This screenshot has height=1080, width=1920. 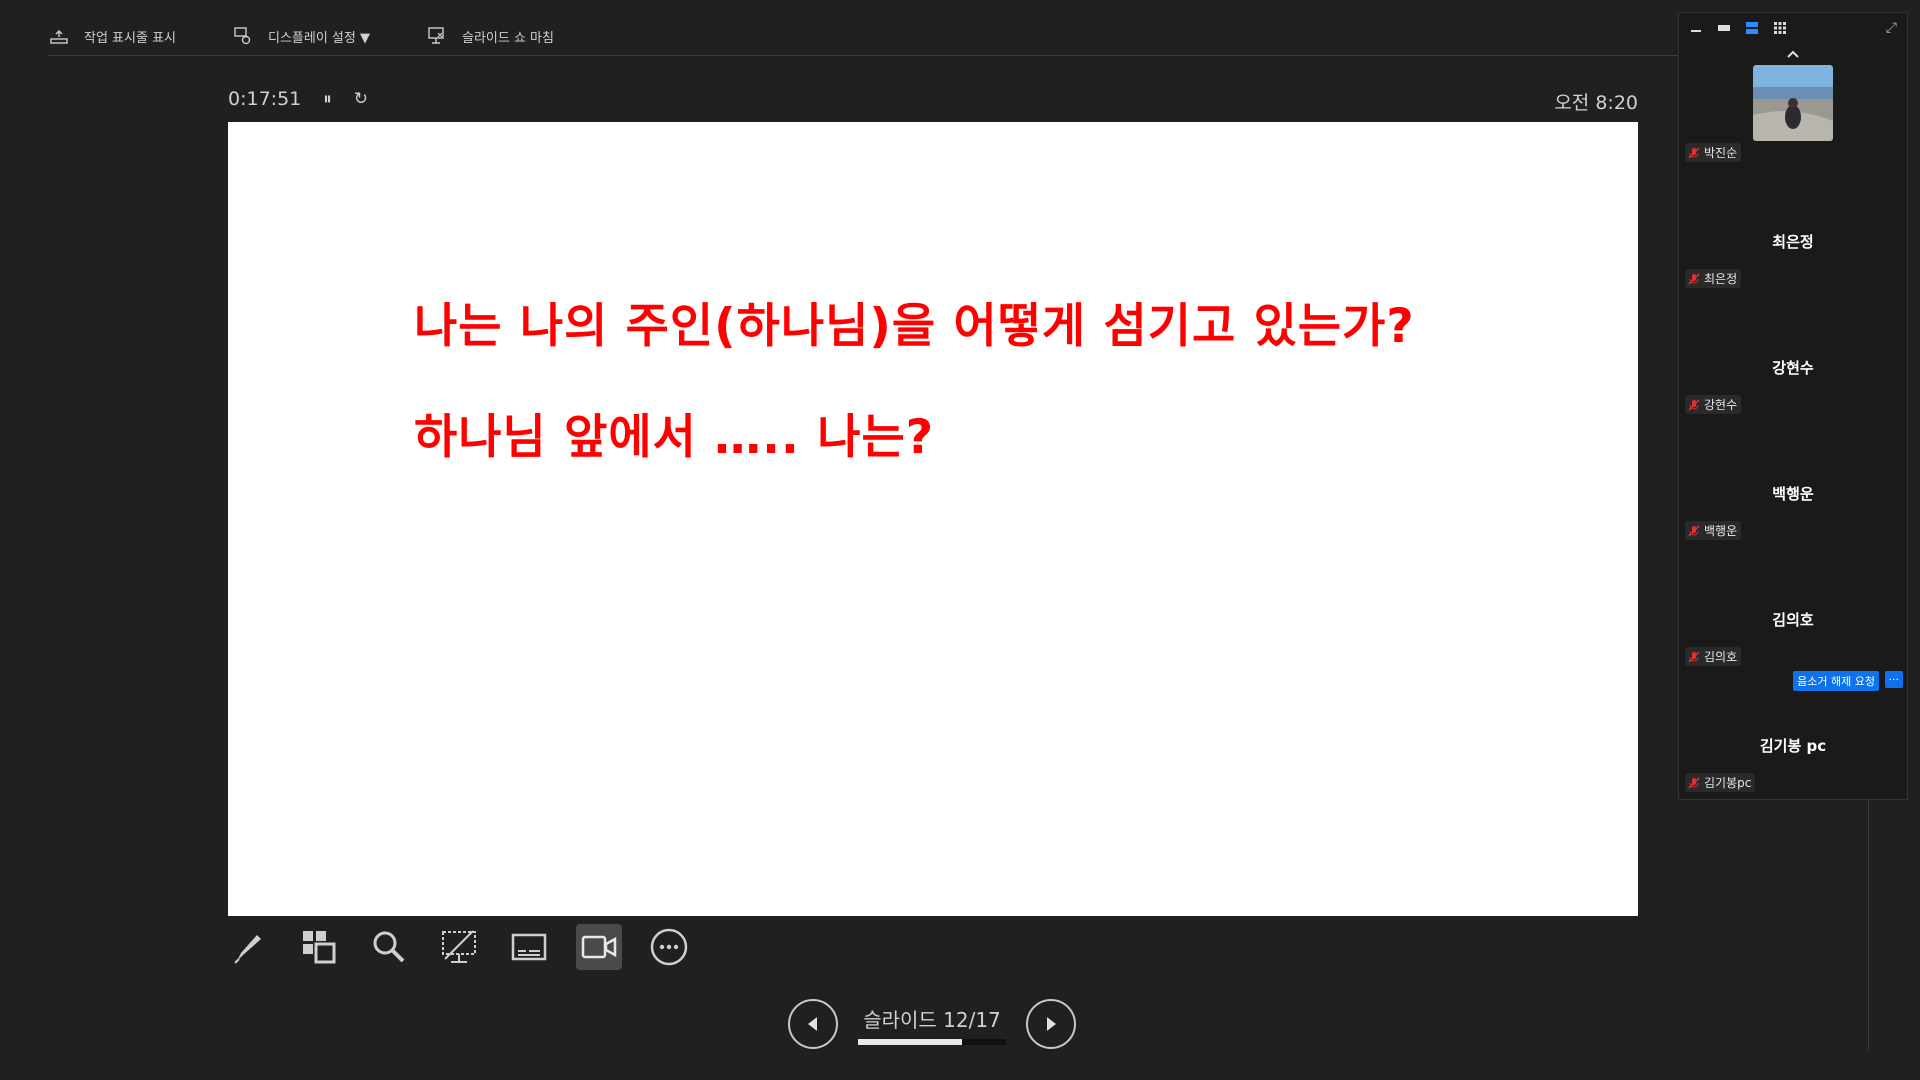 I want to click on slides-grid-icon, so click(x=319, y=947).